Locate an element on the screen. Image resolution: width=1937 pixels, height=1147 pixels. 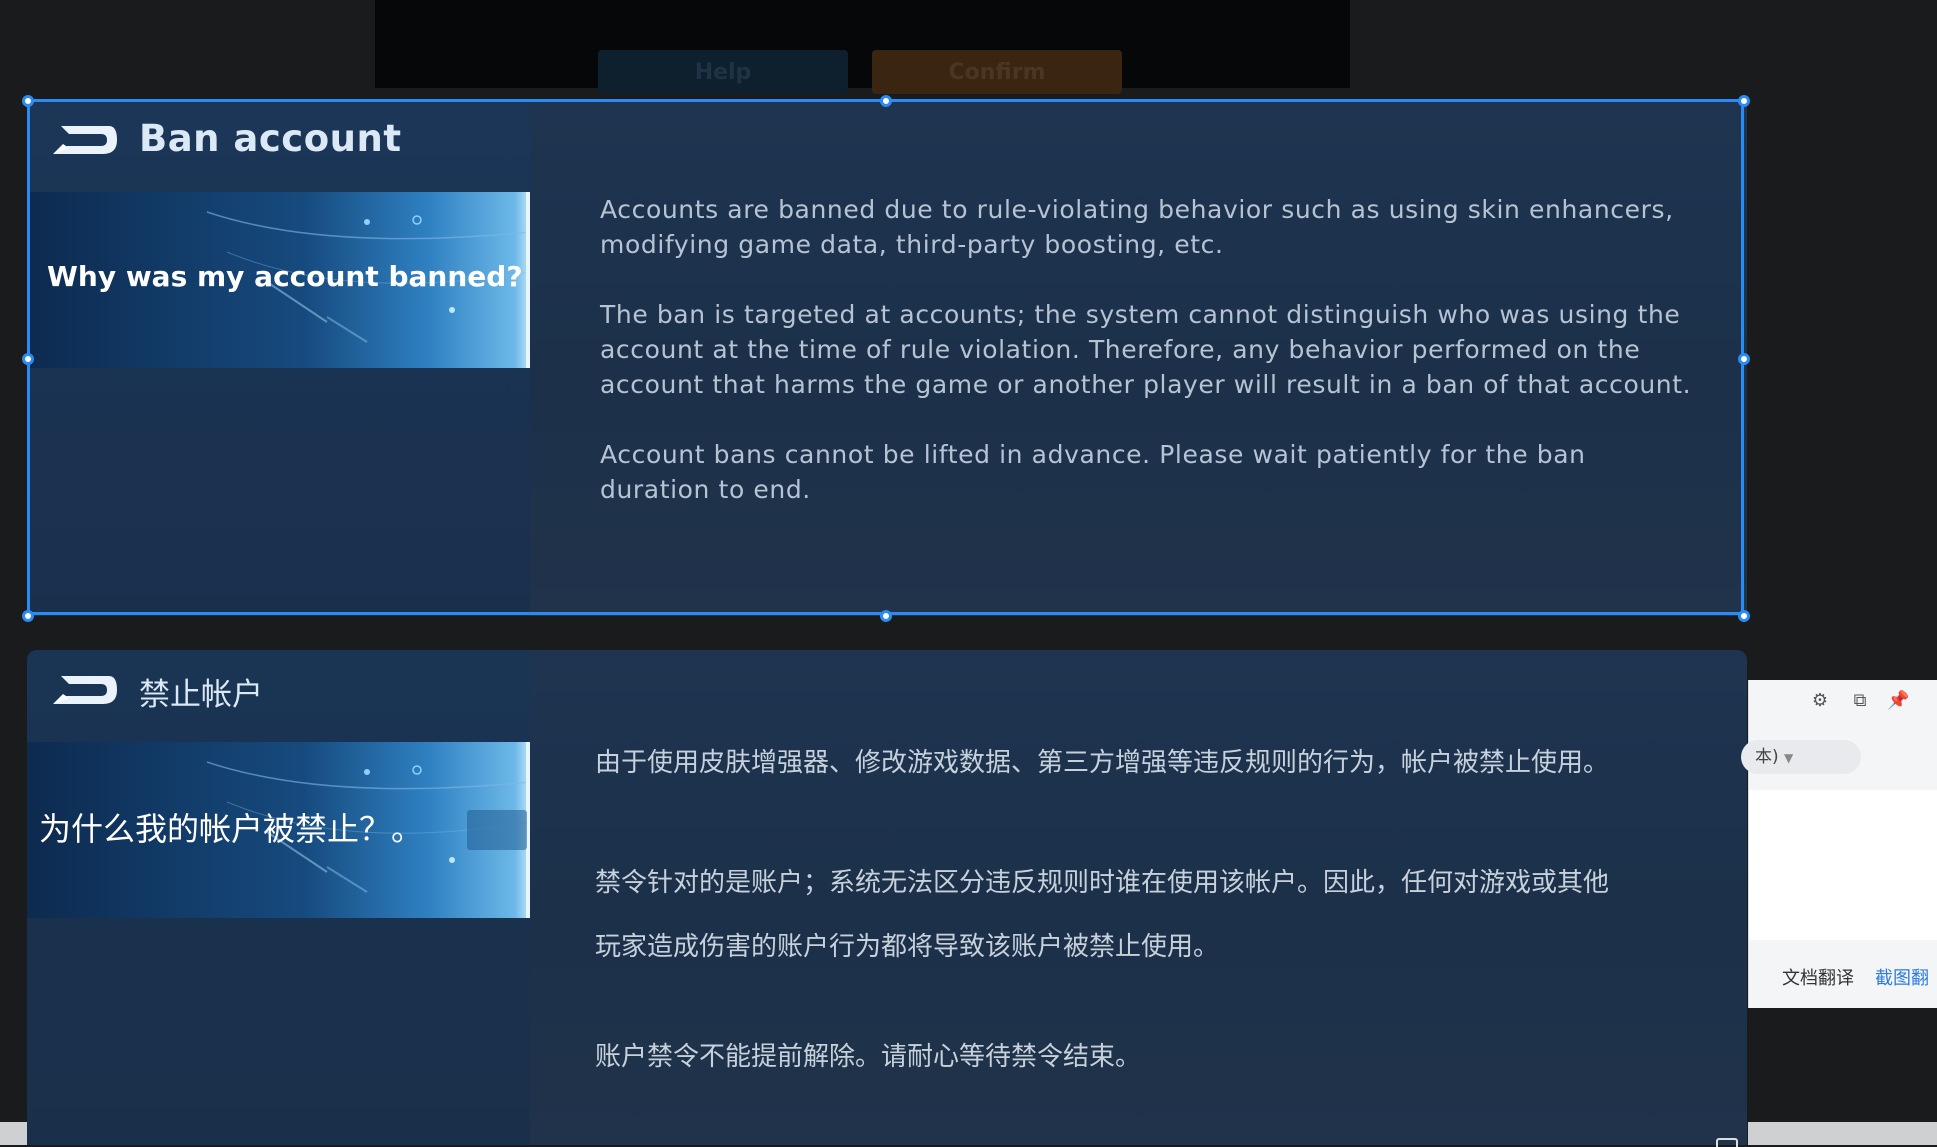
back-arrow-icon is located at coordinates (83, 690).